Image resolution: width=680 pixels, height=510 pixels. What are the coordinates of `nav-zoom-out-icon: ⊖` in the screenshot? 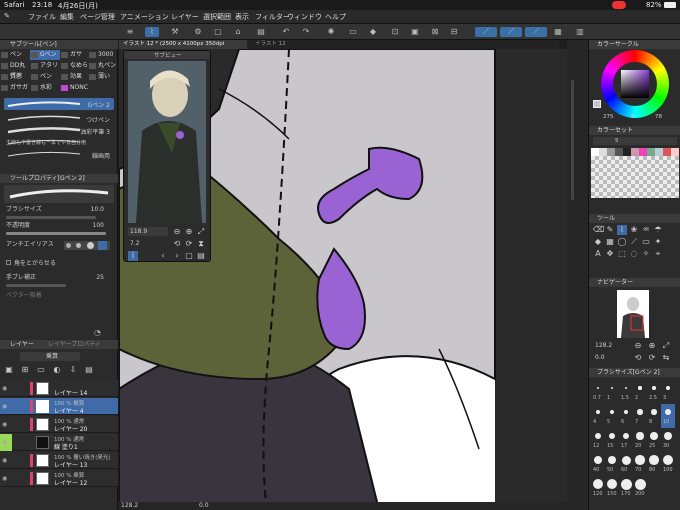 It's located at (638, 346).